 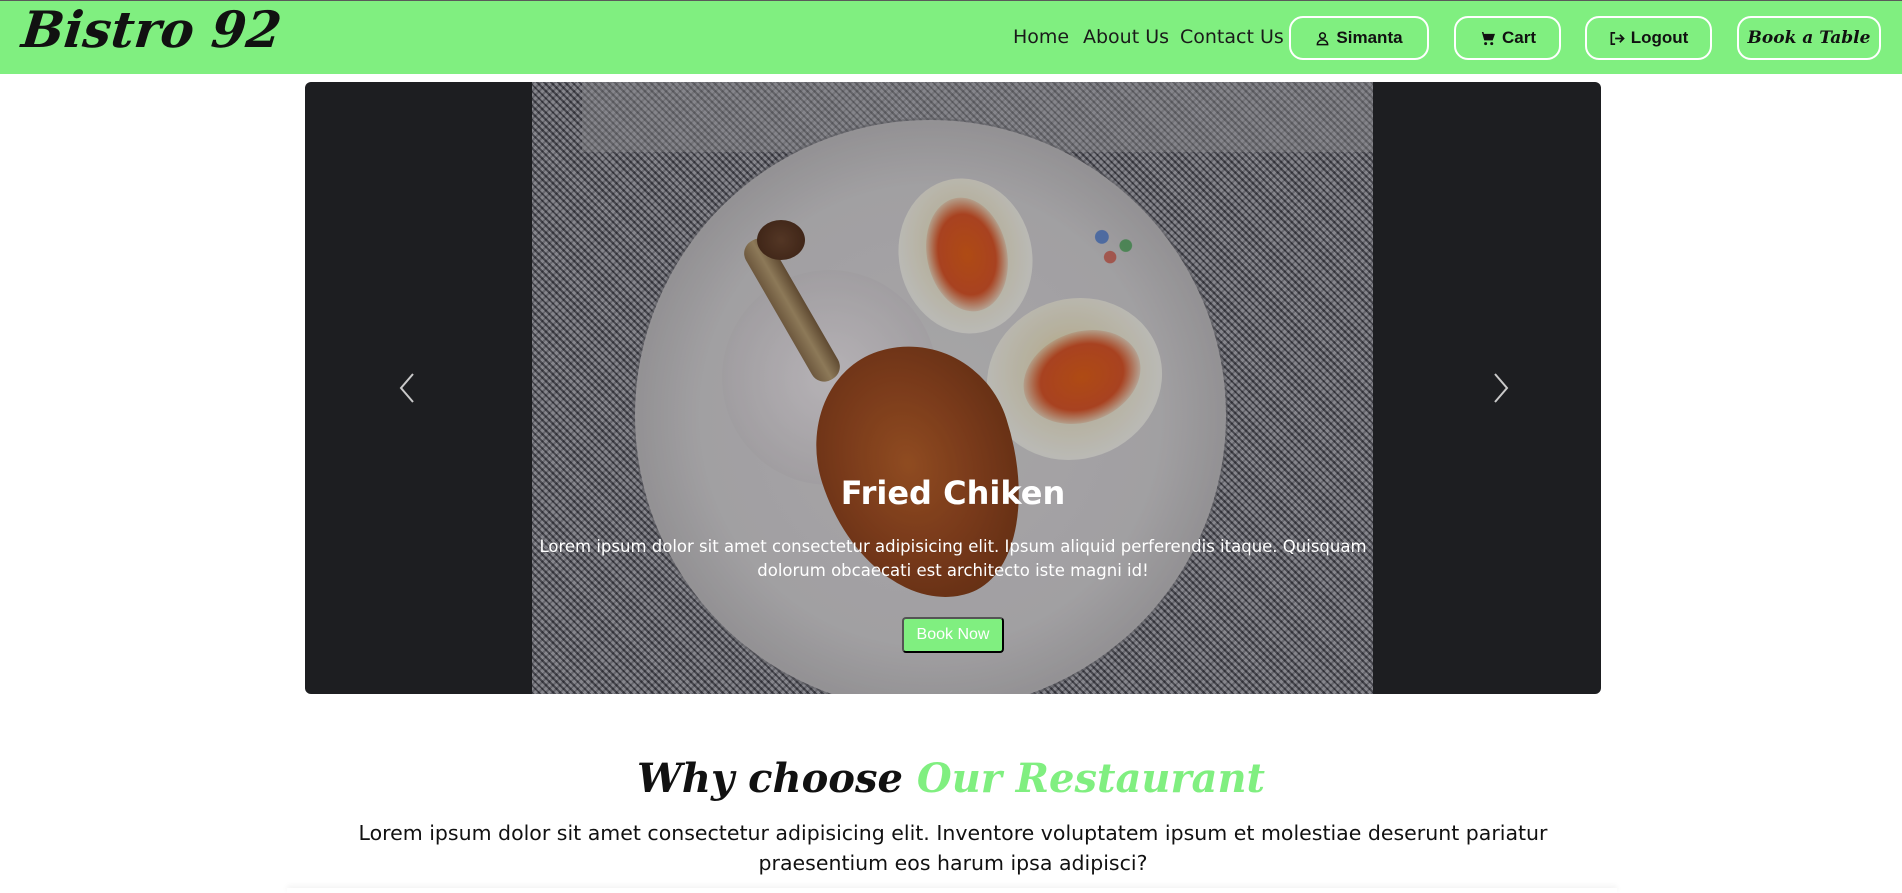 I want to click on logout-icon, so click(x=1617, y=38).